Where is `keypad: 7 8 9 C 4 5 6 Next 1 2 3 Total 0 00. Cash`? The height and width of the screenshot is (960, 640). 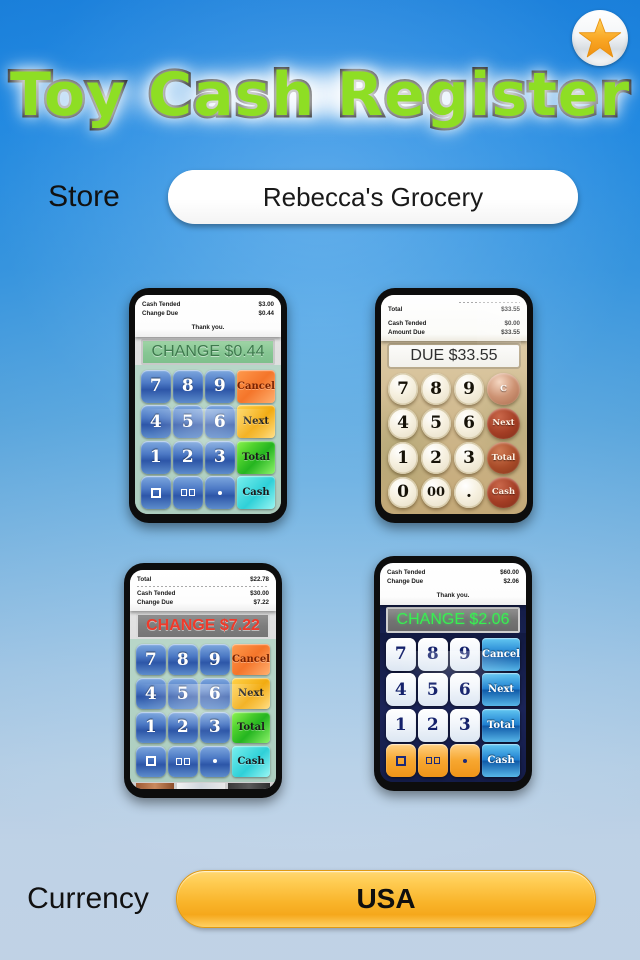
keypad: 7 8 9 C 4 5 6 Next 1 2 3 Total 0 00. Cash is located at coordinates (454, 441).